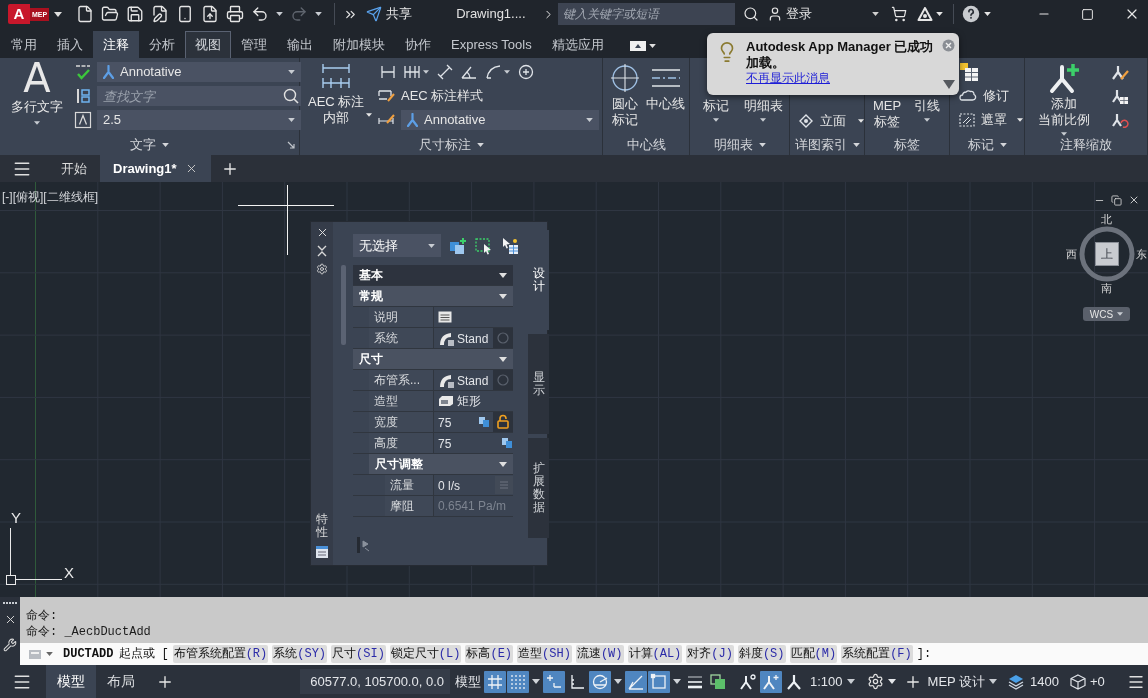 The width and height of the screenshot is (1148, 698). I want to click on centerline-button: 中心线, so click(665, 96).